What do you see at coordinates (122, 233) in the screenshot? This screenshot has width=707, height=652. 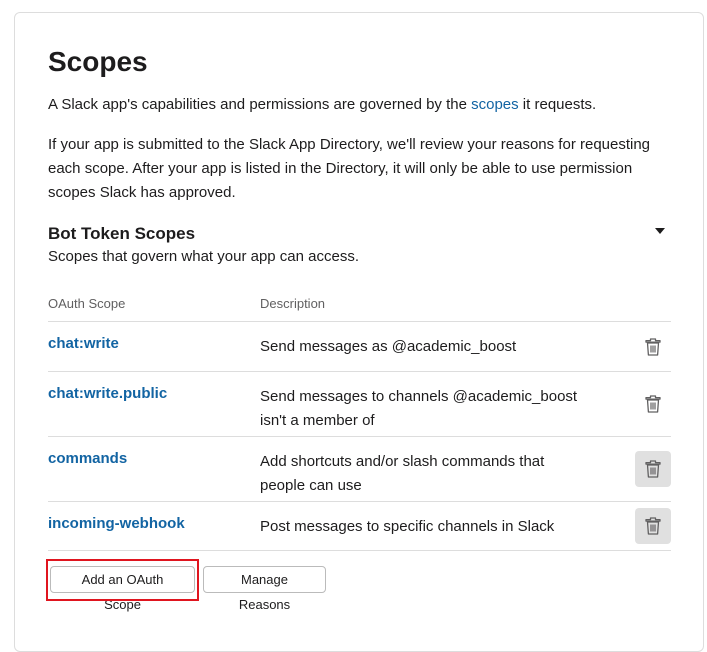 I see `section-title-bot-token-scopes: Bot Token Scopes` at bounding box center [122, 233].